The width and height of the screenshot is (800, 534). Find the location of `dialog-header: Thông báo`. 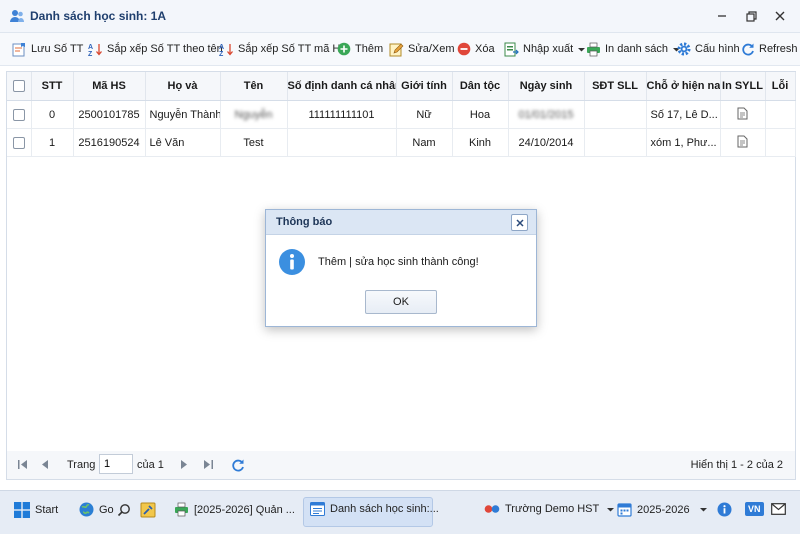

dialog-header: Thông báo is located at coordinates (401, 222).